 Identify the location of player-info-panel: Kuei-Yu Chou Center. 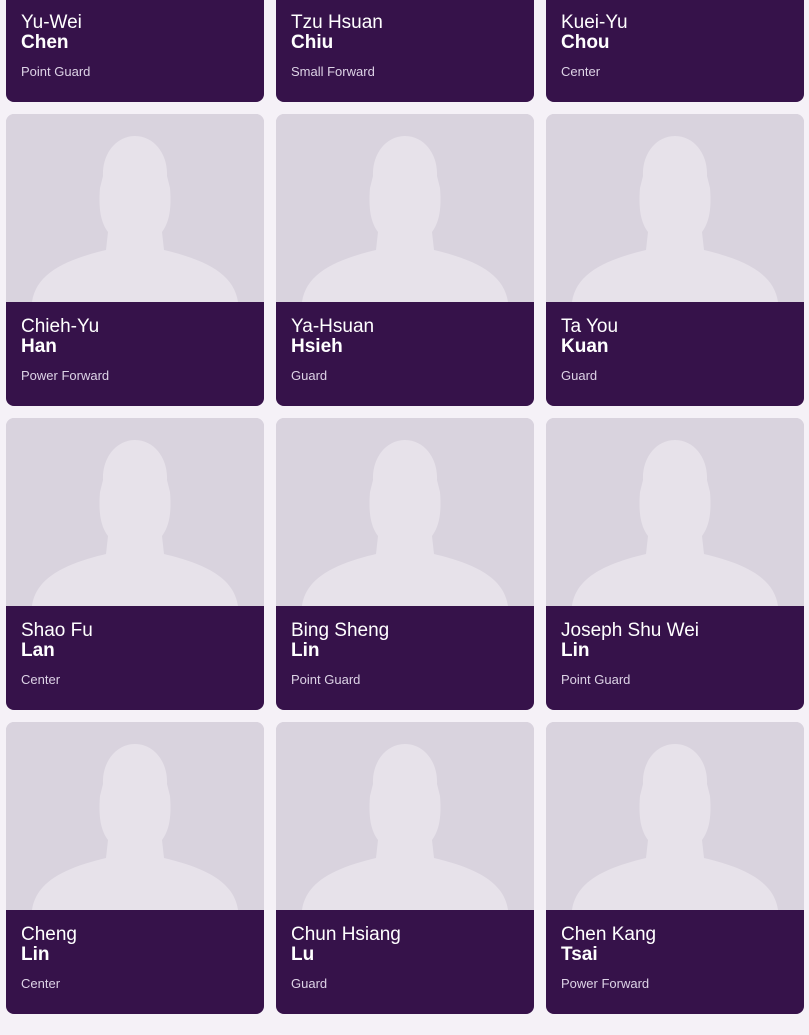
(675, 51).